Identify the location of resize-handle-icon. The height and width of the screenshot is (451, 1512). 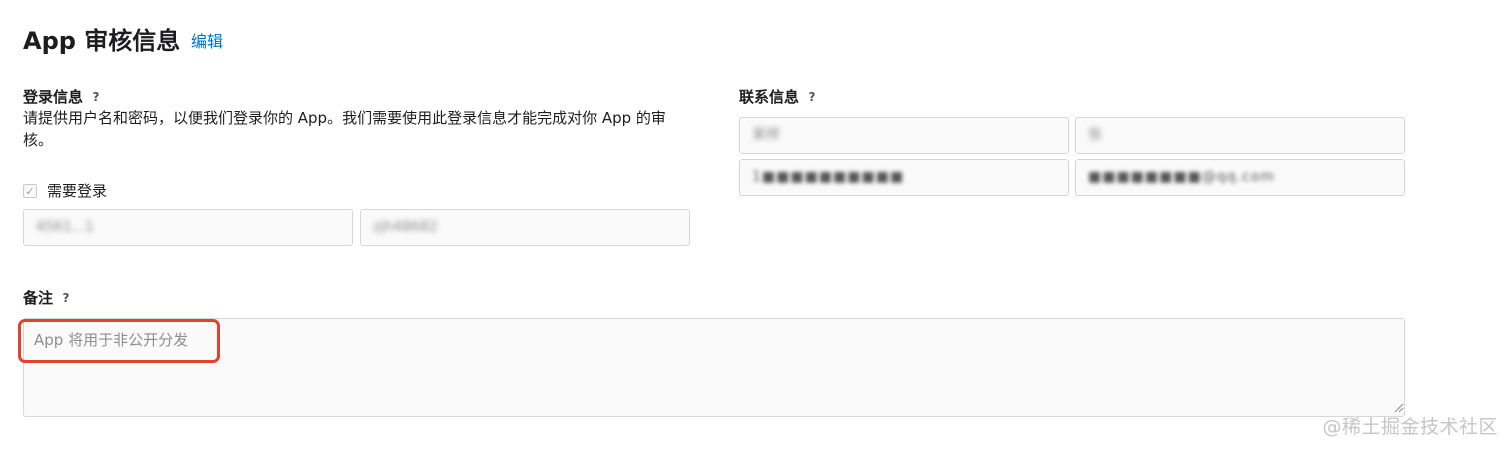
(1399, 408).